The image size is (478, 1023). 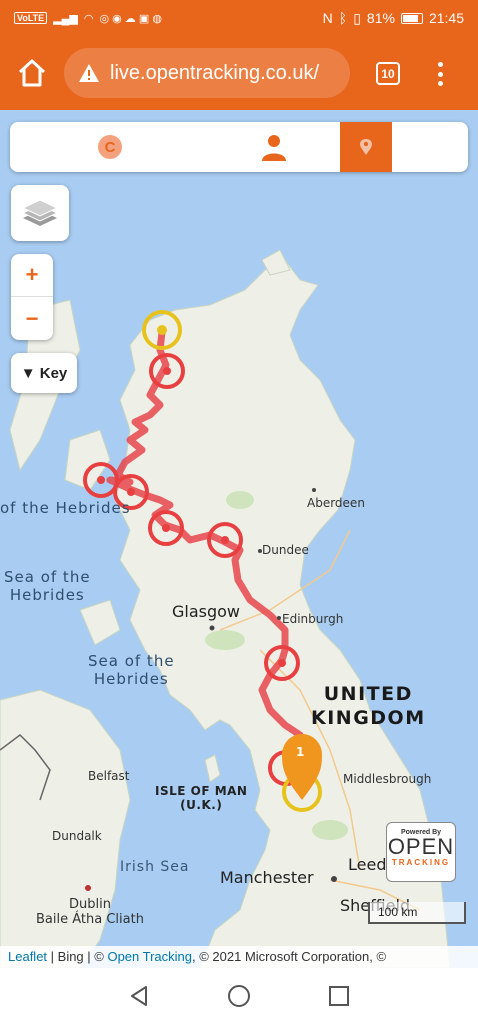 I want to click on tab-location, so click(x=366, y=147).